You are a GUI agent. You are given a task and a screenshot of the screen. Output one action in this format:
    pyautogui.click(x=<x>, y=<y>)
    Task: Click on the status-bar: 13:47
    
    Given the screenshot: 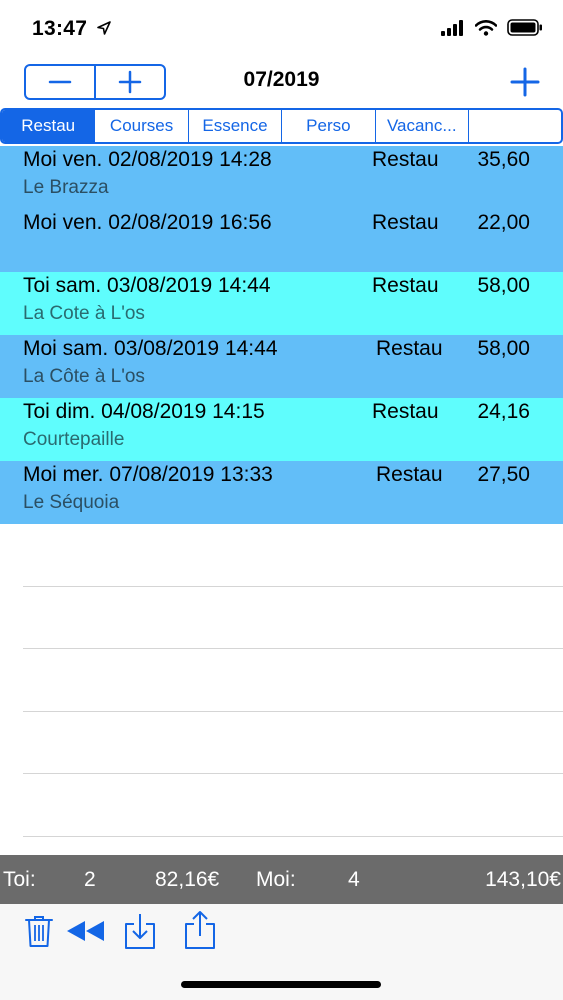 What is the action you would take?
    pyautogui.click(x=281, y=29)
    